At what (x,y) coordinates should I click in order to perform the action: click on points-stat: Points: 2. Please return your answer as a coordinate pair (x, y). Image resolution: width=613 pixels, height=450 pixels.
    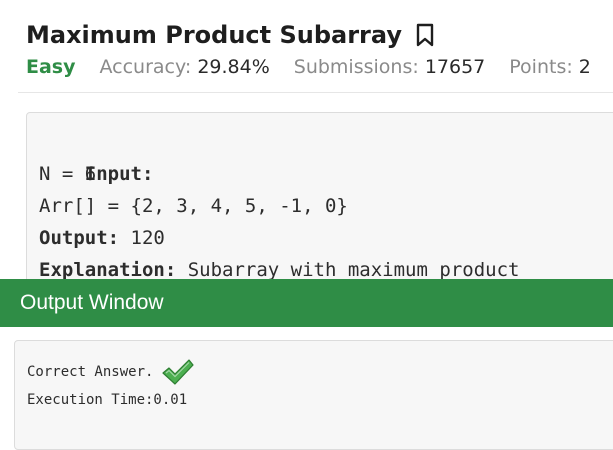
    Looking at the image, I should click on (550, 67).